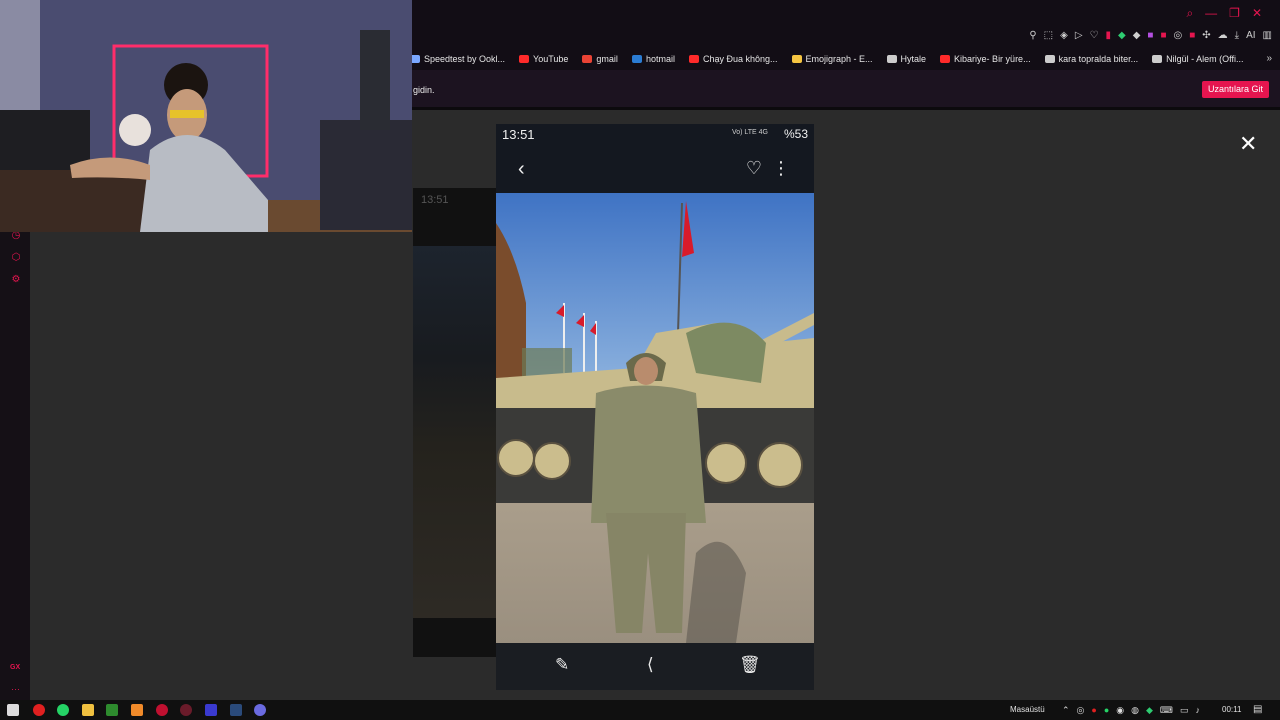  I want to click on chevron-left-icon: ‹, so click(521, 169).